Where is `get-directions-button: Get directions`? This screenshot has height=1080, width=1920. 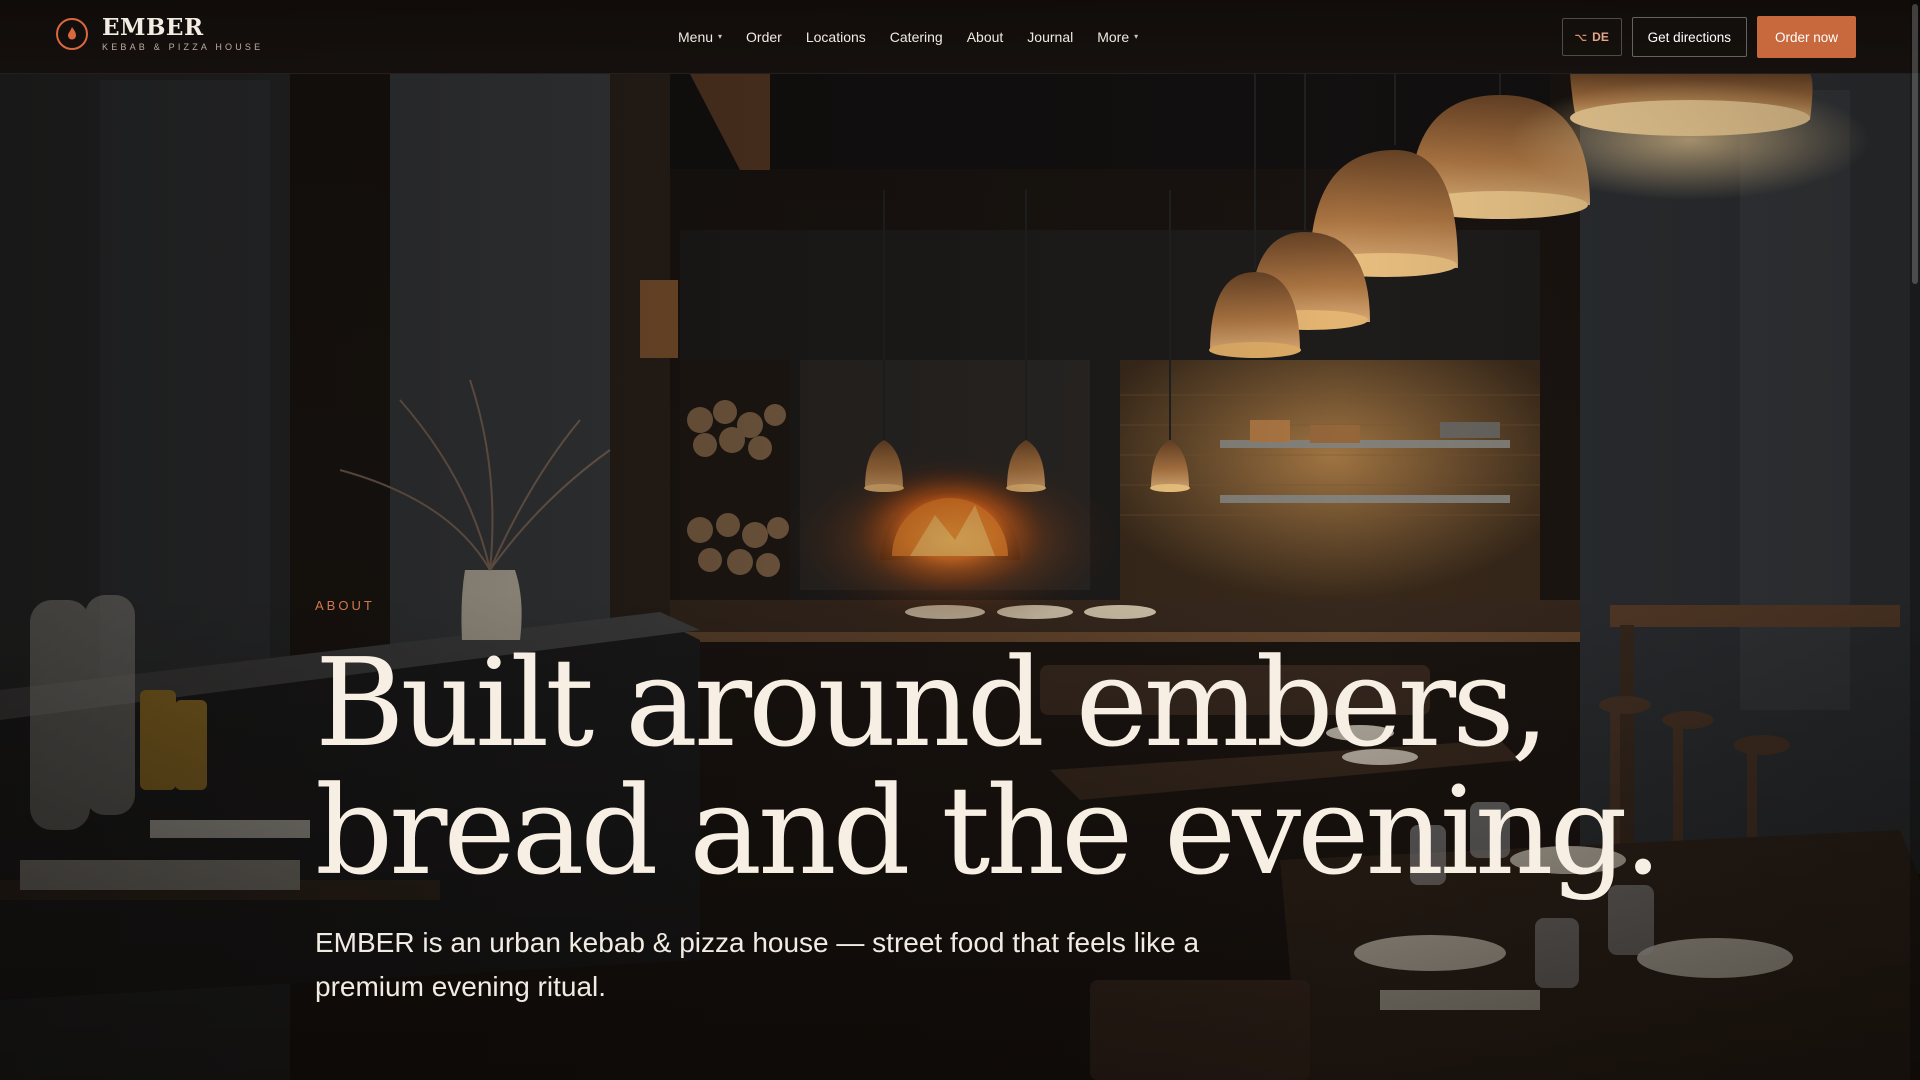 get-directions-button: Get directions is located at coordinates (1689, 37).